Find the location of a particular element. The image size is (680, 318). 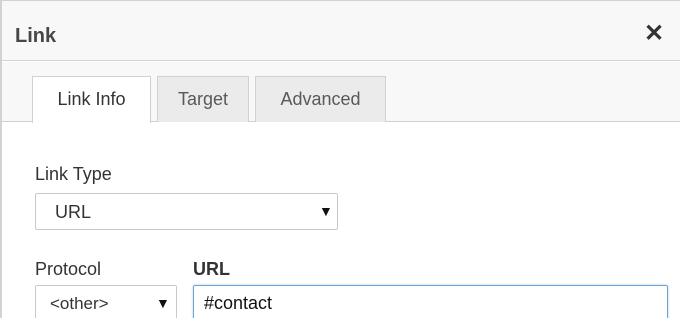

tab-advanced: Advanced is located at coordinates (320, 99).